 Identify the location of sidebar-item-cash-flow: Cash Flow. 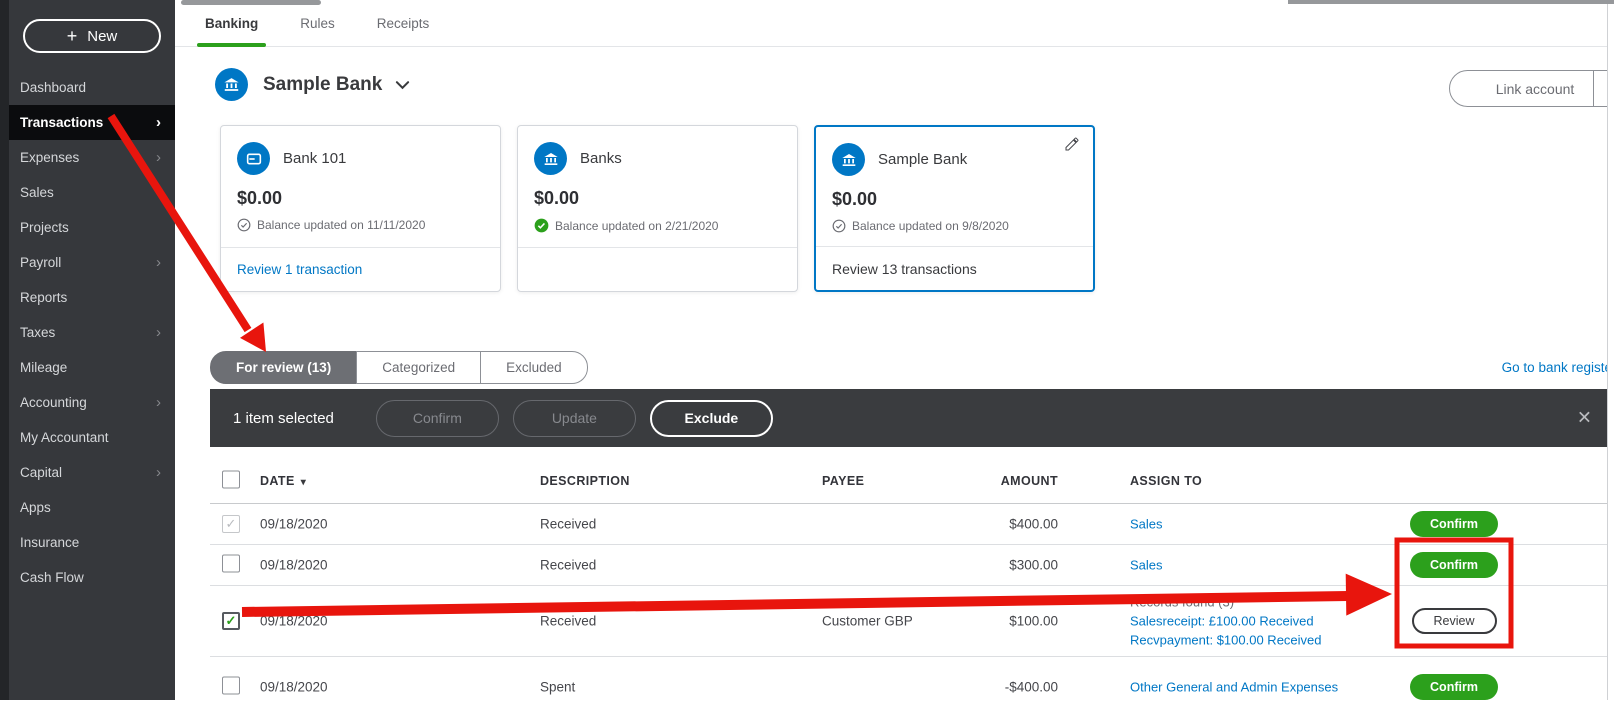
(92, 577).